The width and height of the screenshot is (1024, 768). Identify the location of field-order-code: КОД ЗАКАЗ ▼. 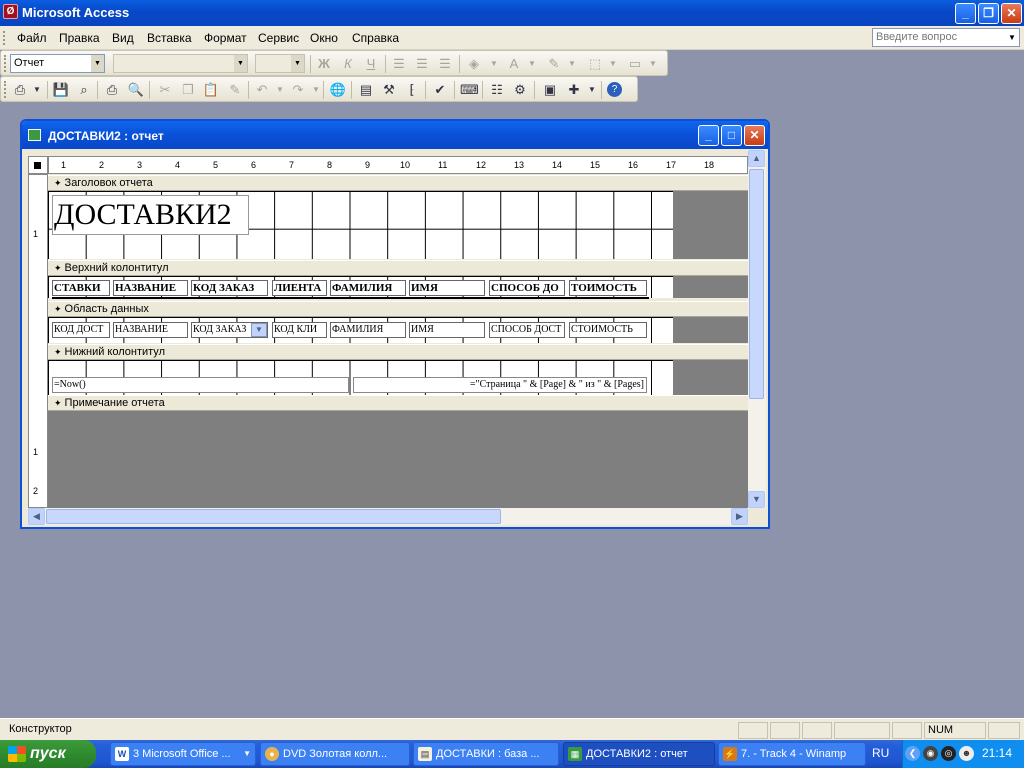
(229, 330).